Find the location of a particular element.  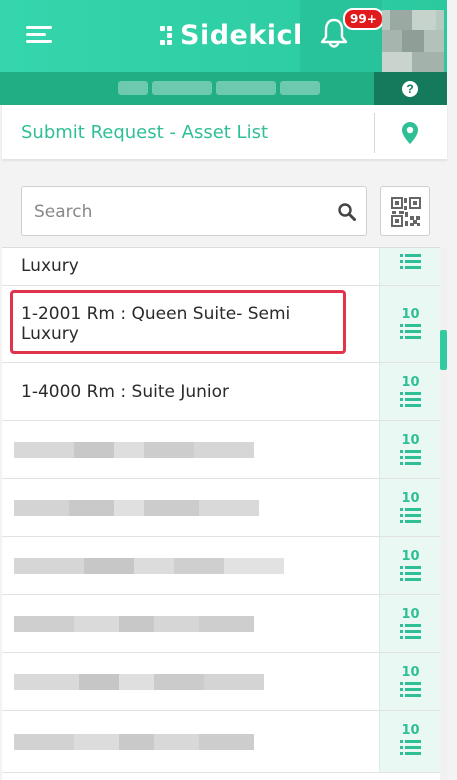

list-item-label-line1: 1-2001 Rm : Queen Suite- Semi is located at coordinates (156, 314).